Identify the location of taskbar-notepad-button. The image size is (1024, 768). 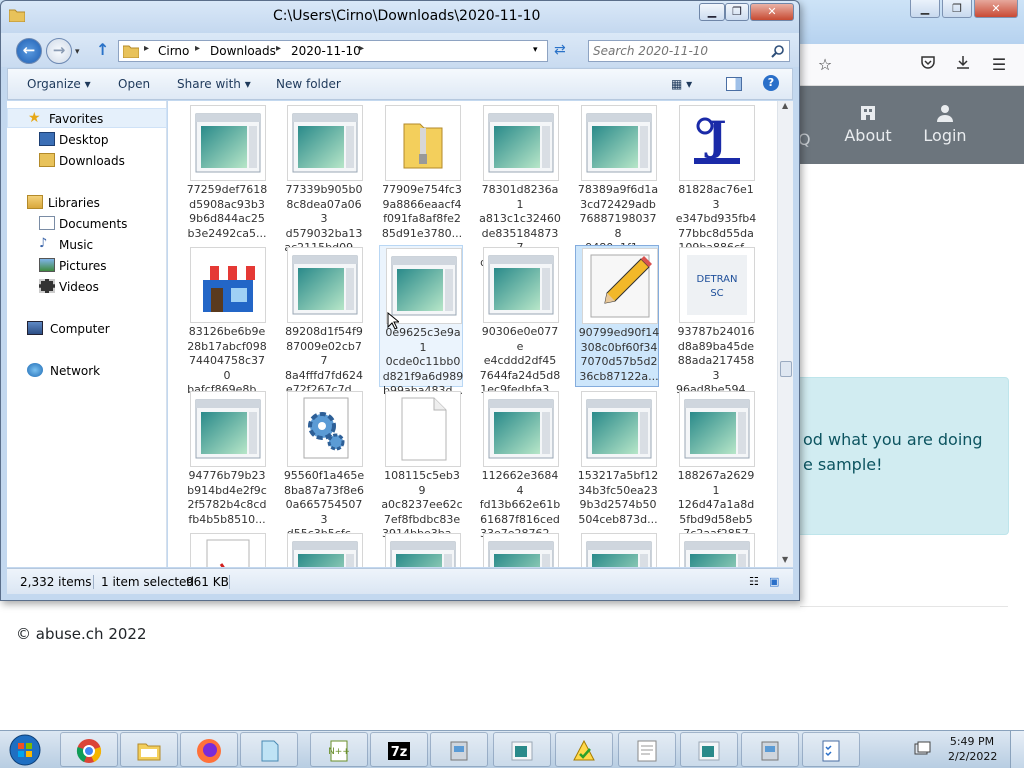
(269, 749).